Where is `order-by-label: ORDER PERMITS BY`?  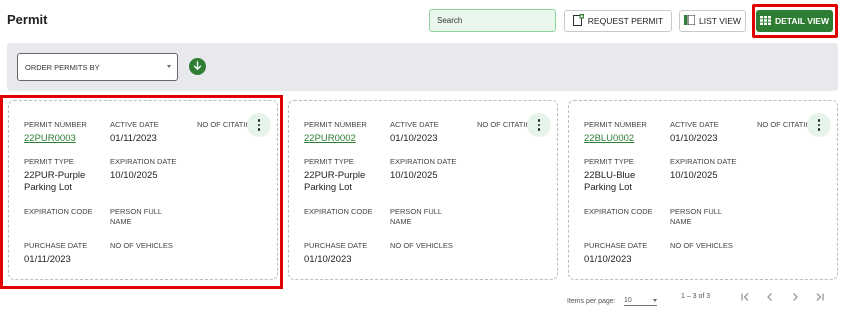
order-by-label: ORDER PERMITS BY is located at coordinates (62, 67).